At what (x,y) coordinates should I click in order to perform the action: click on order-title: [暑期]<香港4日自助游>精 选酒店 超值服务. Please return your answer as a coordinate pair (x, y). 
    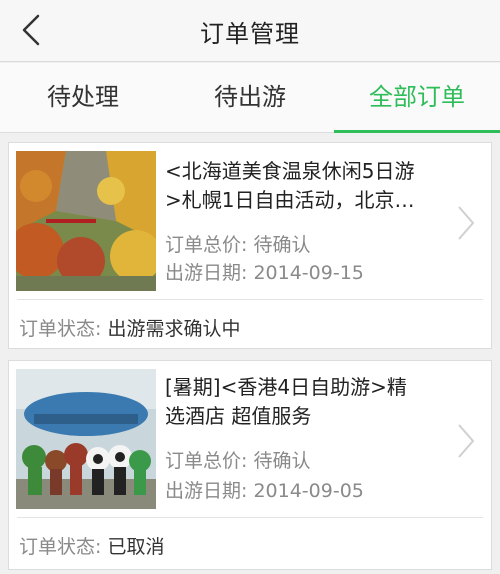
    Looking at the image, I should click on (310, 402).